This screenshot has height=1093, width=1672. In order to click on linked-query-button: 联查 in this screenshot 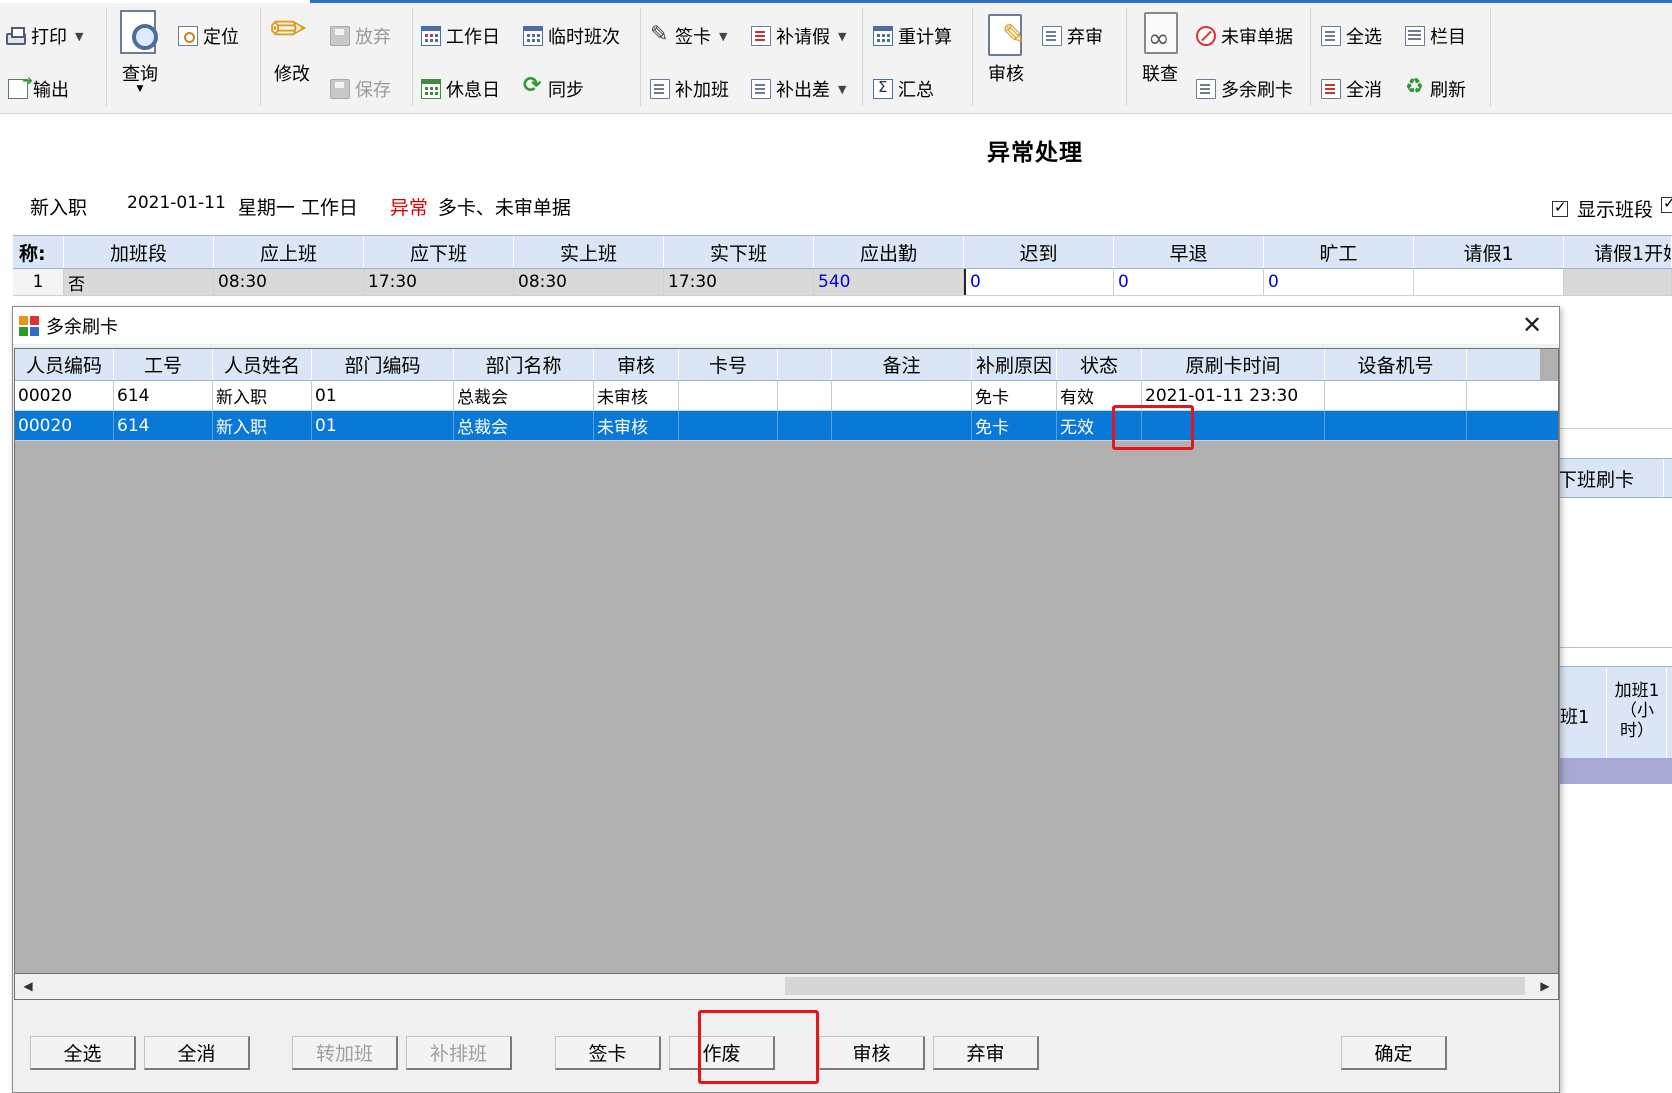, I will do `click(1160, 48)`.